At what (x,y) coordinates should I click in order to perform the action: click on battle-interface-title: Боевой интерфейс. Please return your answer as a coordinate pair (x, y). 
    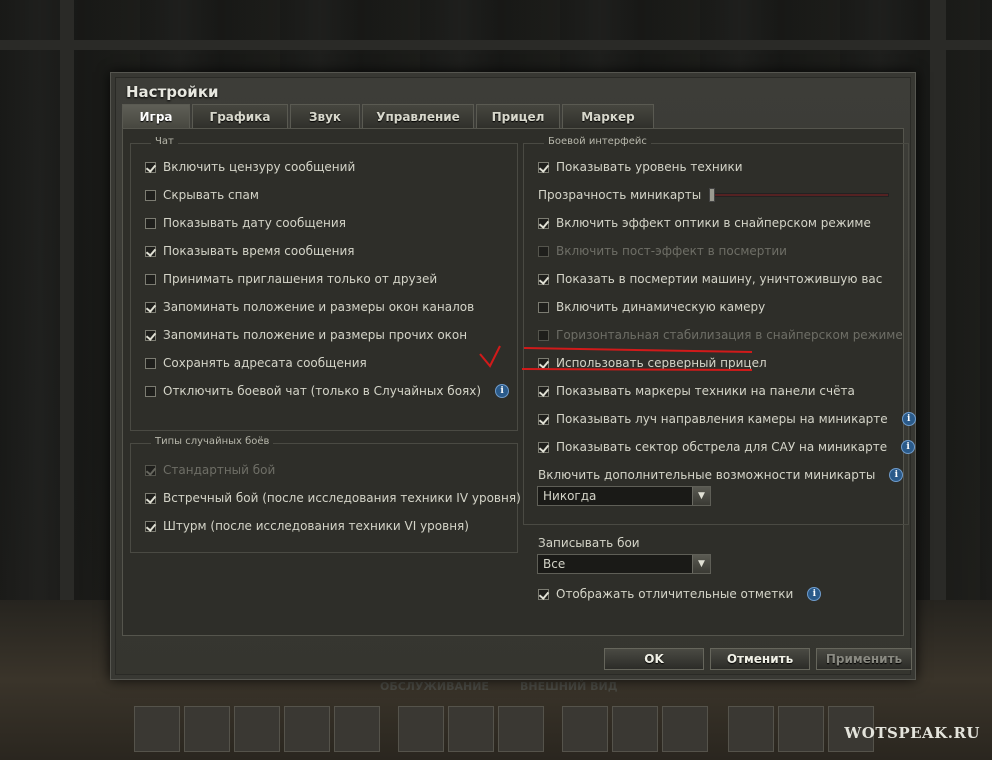
    Looking at the image, I should click on (597, 141).